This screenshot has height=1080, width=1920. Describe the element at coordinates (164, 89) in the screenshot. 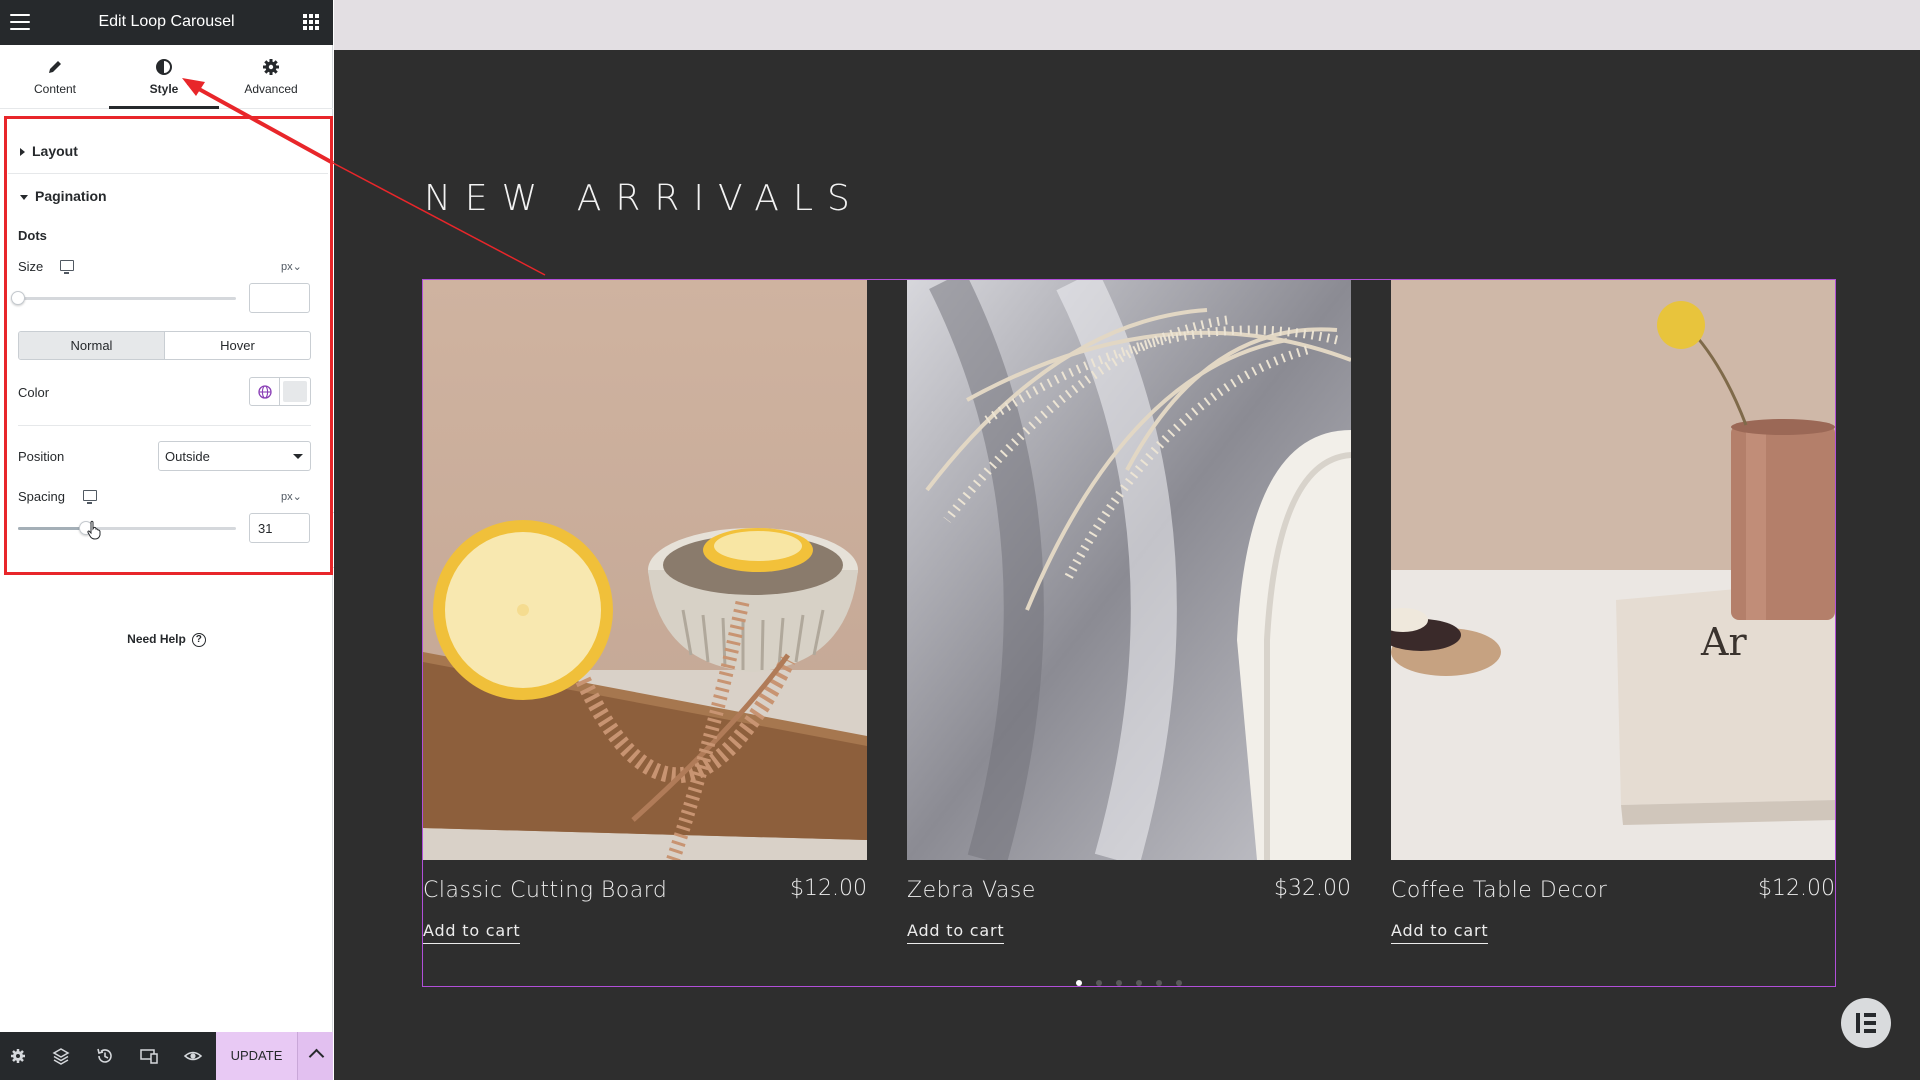

I see `tab-style-label: Style` at that location.